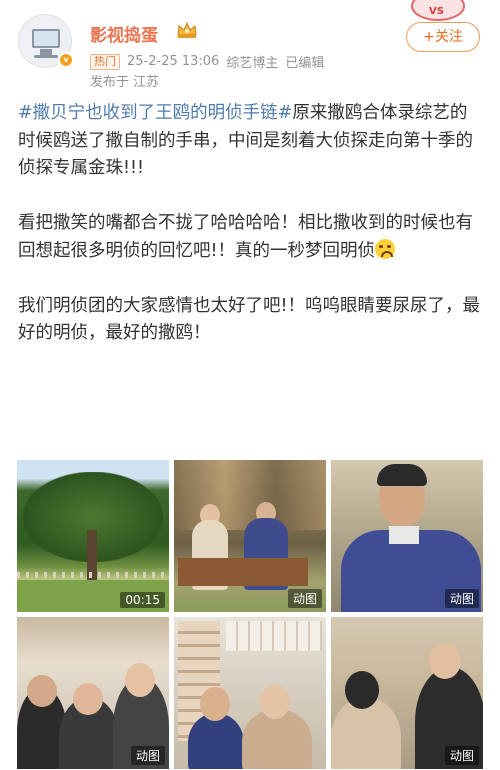  Describe the element at coordinates (46, 38) in the screenshot. I see `monitor-icon` at that location.